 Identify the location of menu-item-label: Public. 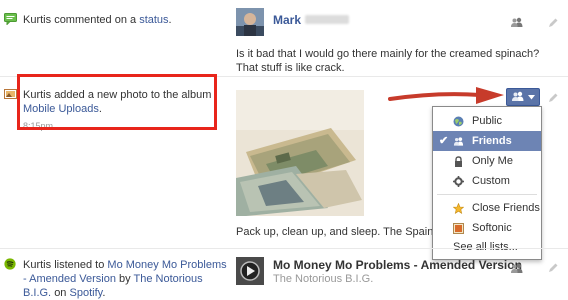
(487, 121).